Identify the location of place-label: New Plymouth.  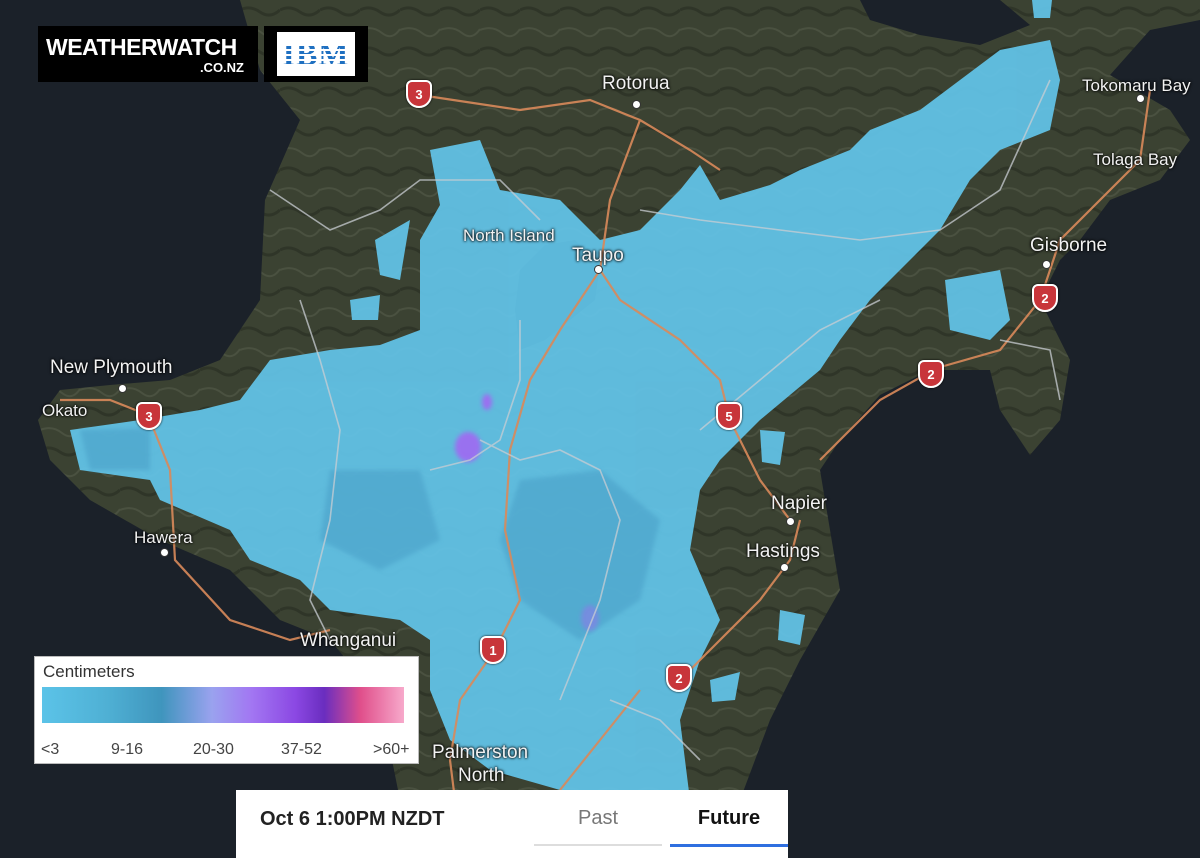
(111, 367).